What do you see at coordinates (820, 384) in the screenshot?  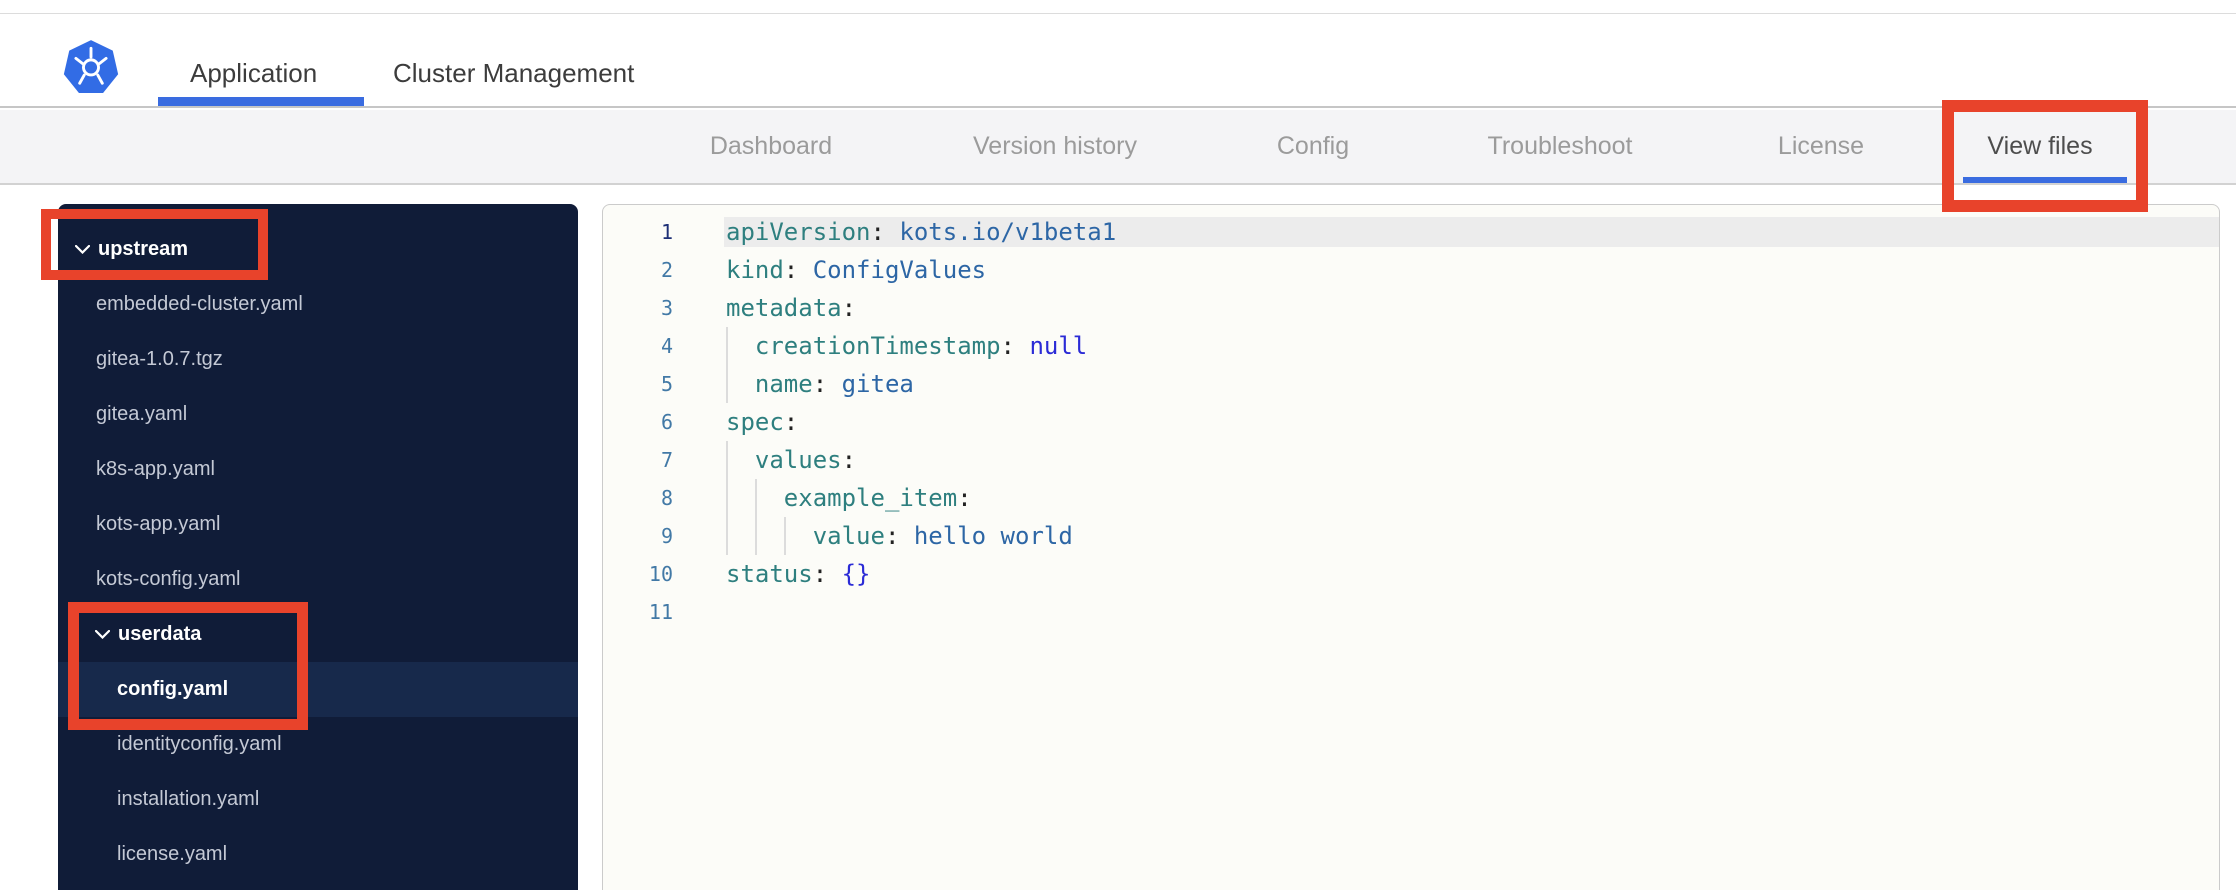 I see `code-text: name: gitea` at bounding box center [820, 384].